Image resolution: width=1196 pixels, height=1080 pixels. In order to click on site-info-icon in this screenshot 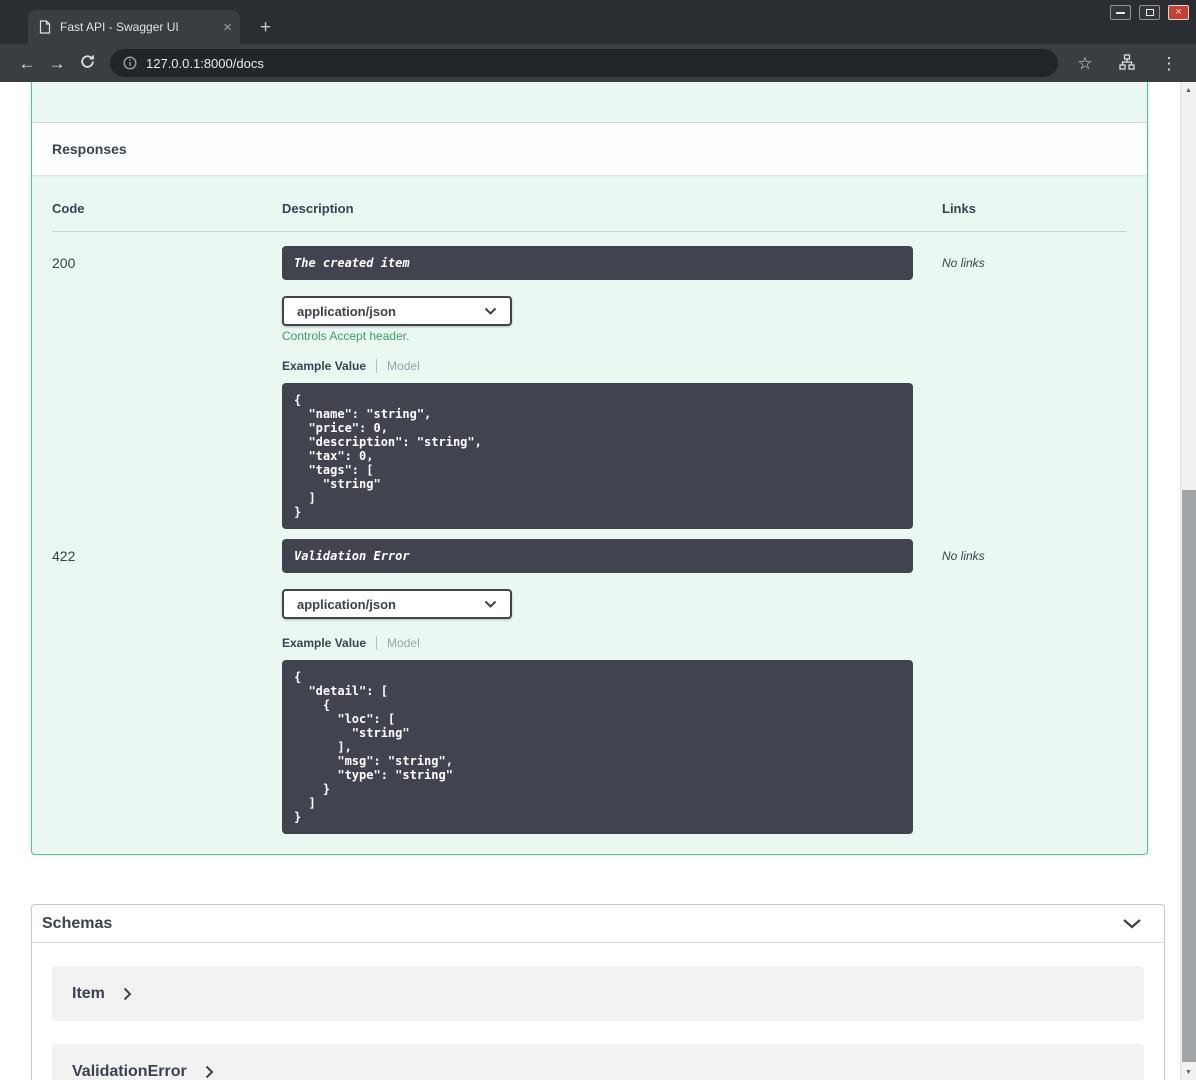, I will do `click(130, 63)`.